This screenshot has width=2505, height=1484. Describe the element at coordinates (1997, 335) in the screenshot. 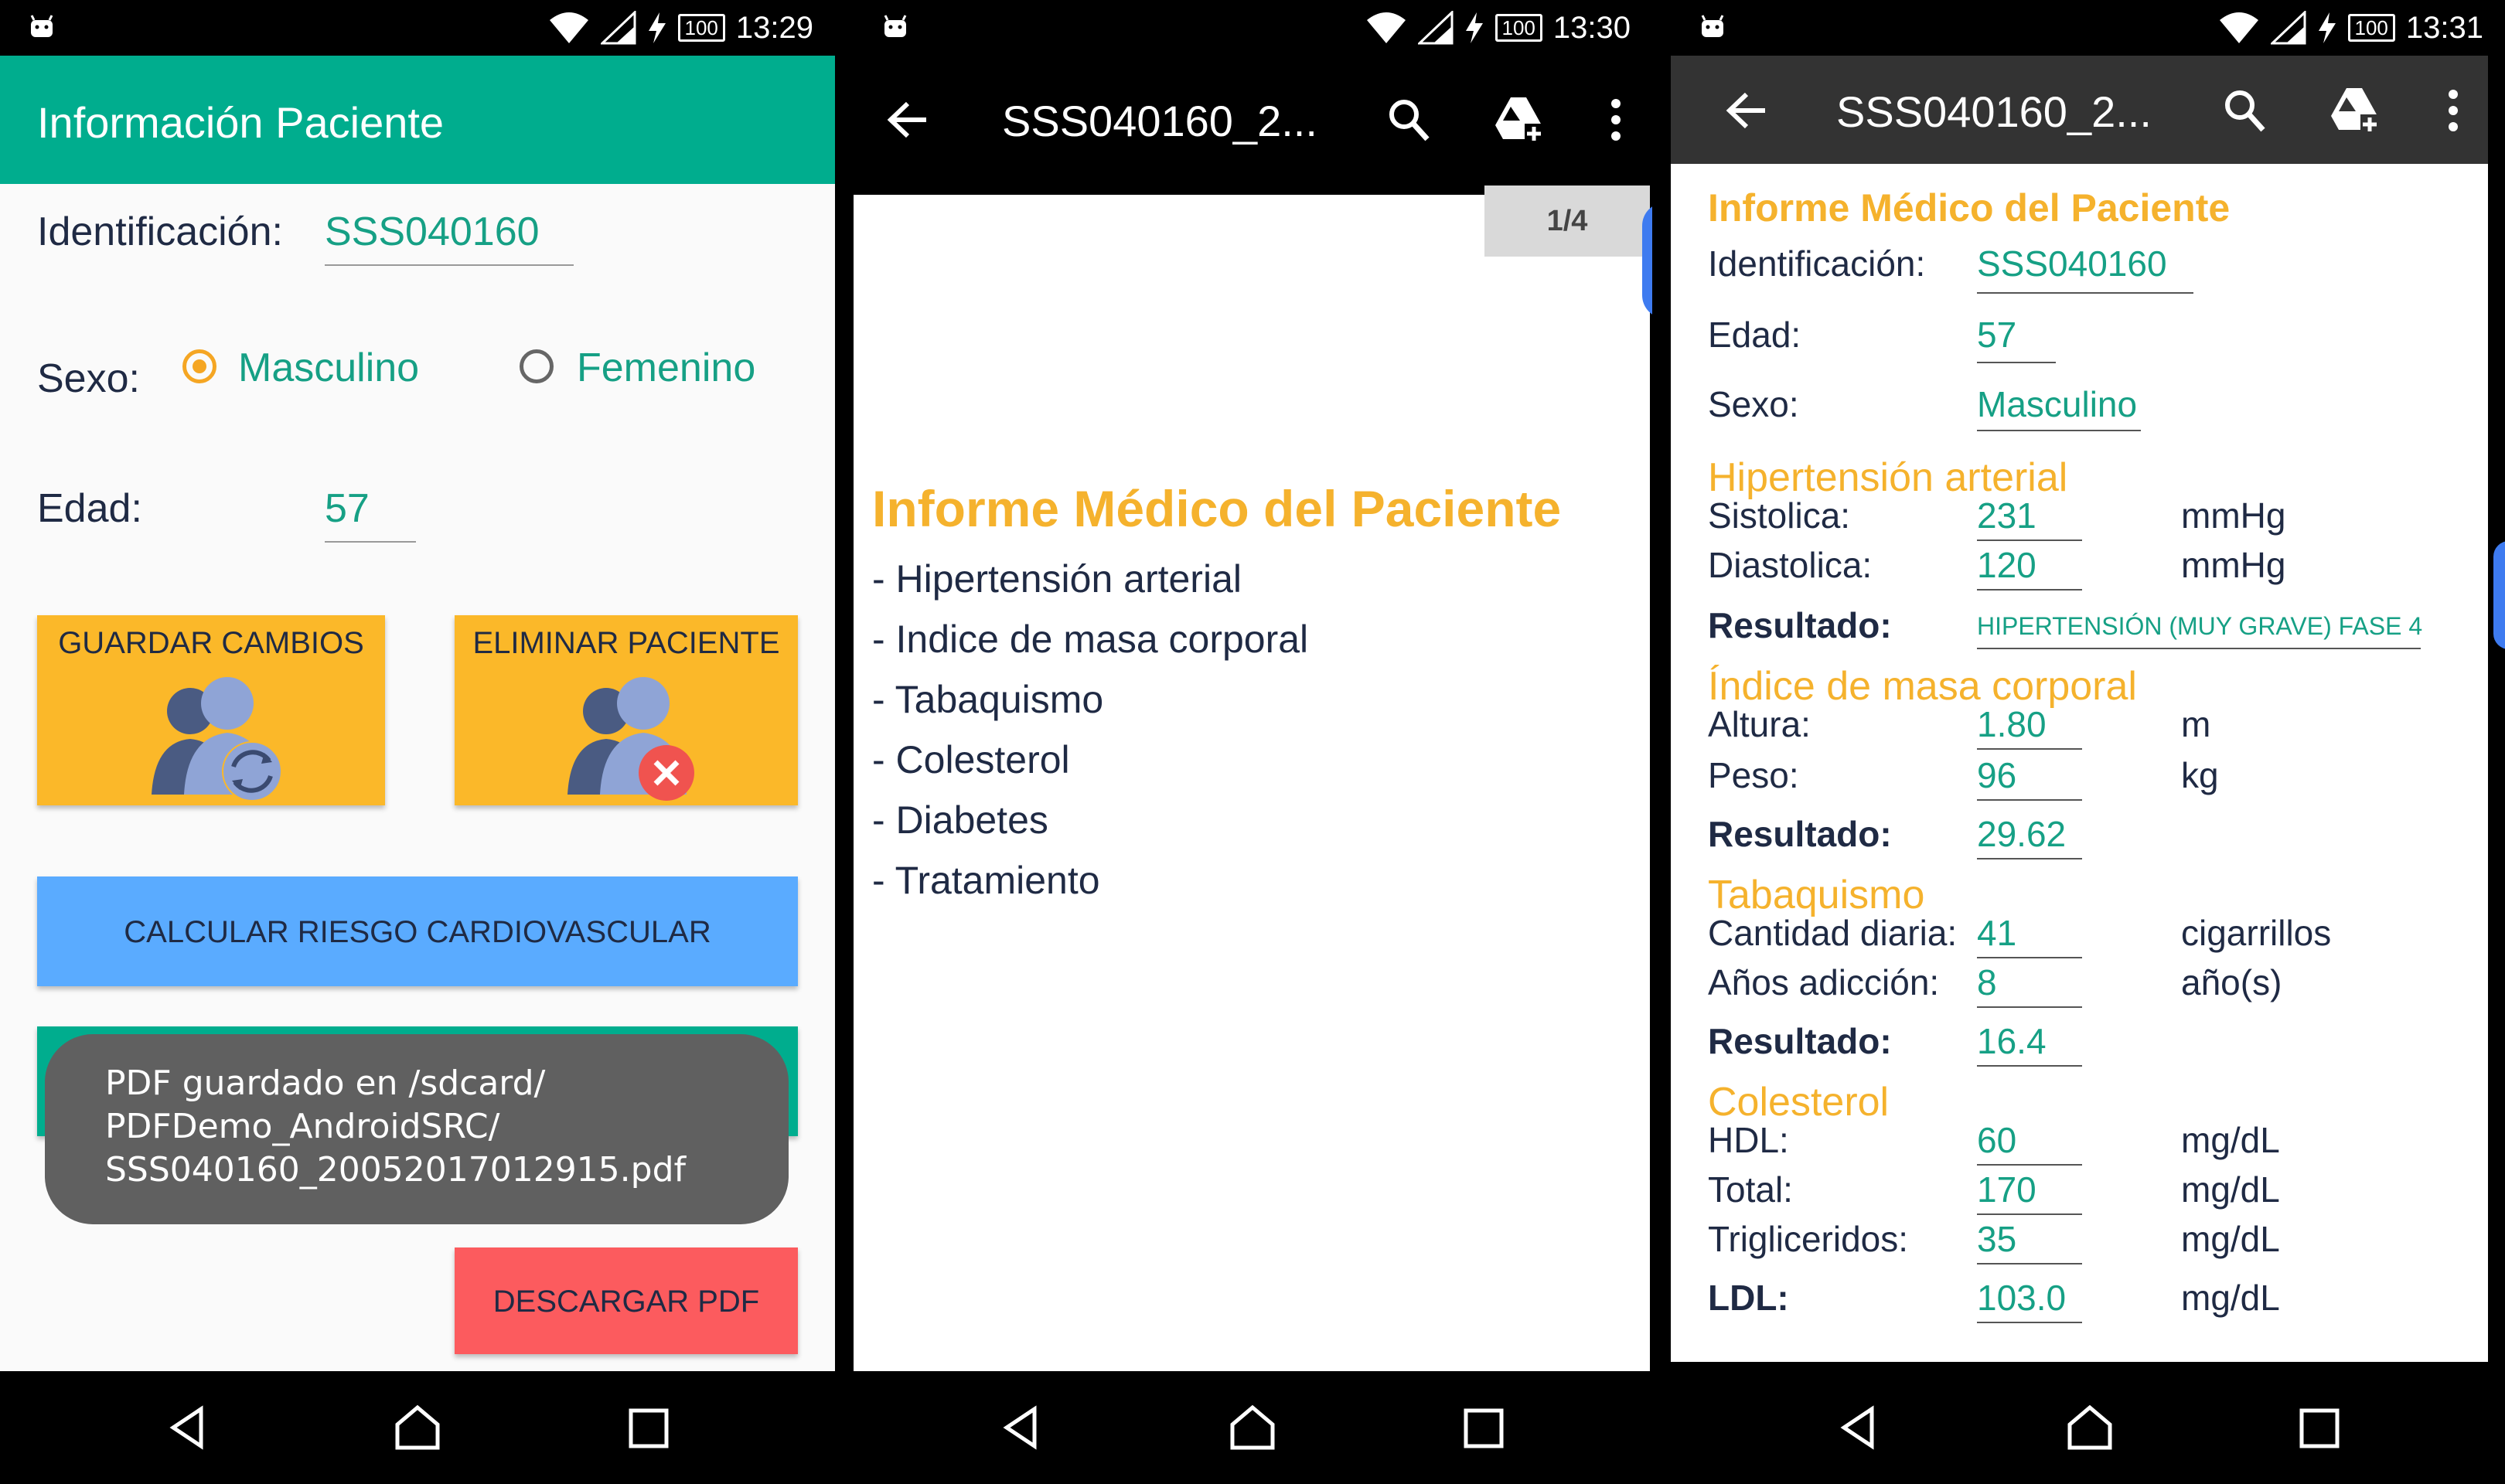

I see `age-value: 57` at that location.